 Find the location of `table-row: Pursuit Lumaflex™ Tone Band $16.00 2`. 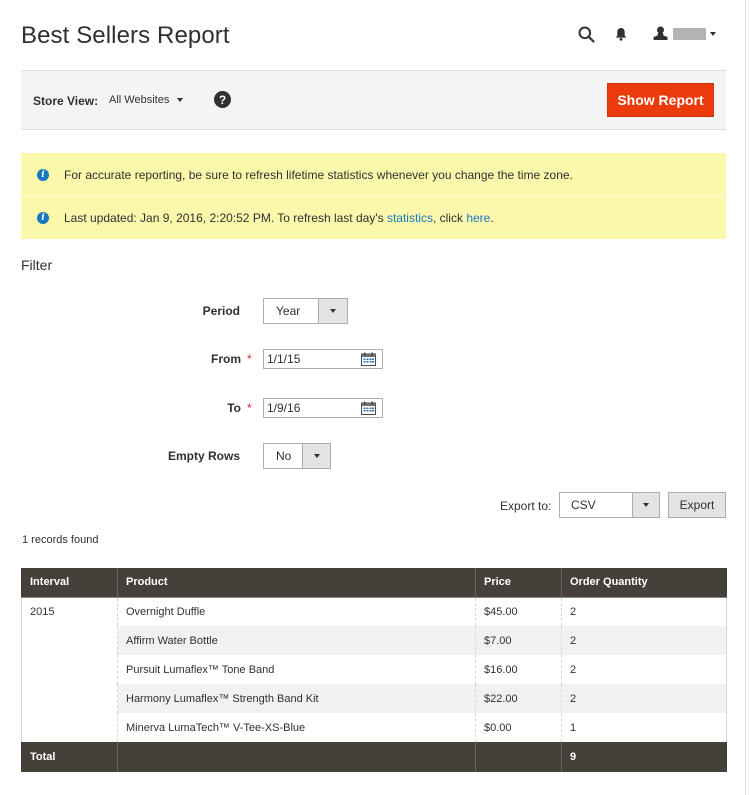

table-row: Pursuit Lumaflex™ Tone Band $16.00 2 is located at coordinates (374, 669).